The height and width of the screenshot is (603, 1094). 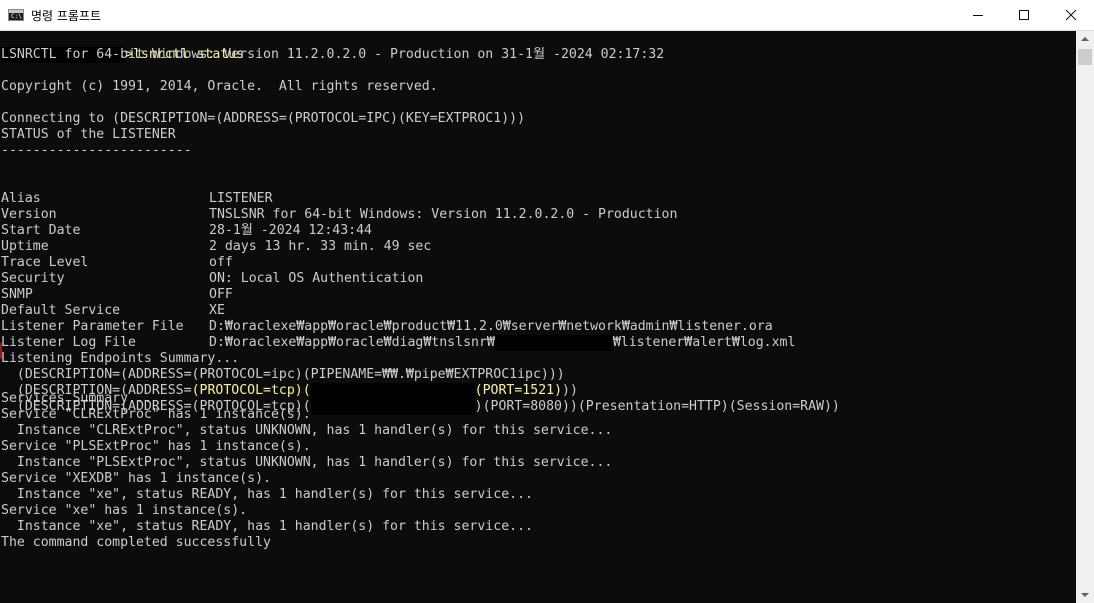 What do you see at coordinates (247, 390) in the screenshot?
I see `endpoint-protocol: (PROTOCOL=tcp)` at bounding box center [247, 390].